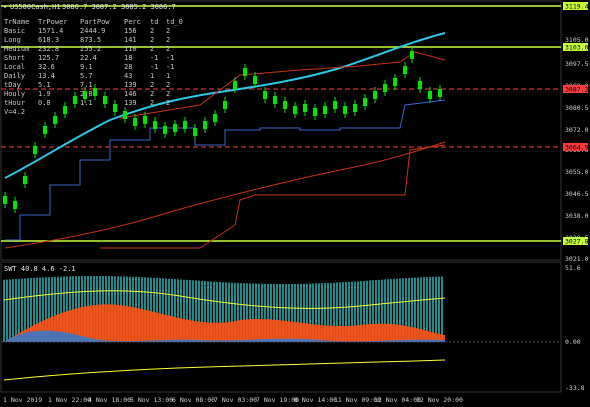 This screenshot has width=590, height=407. Describe the element at coordinates (86, 94) in the screenshot. I see `stats-cell: 2.8` at that location.